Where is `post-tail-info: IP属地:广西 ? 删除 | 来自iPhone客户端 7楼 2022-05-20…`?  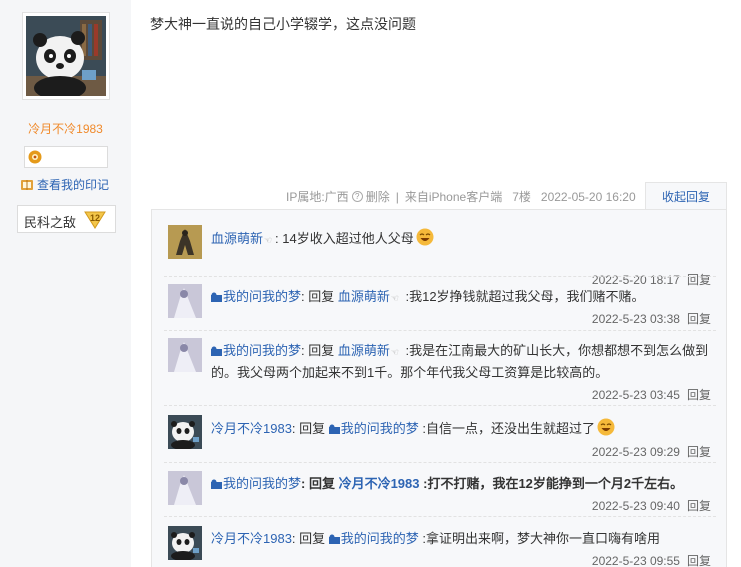
post-tail-info: IP属地:广西 ? 删除 | 来自iPhone客户端 7楼 2022-05-20… is located at coordinates (464, 196).